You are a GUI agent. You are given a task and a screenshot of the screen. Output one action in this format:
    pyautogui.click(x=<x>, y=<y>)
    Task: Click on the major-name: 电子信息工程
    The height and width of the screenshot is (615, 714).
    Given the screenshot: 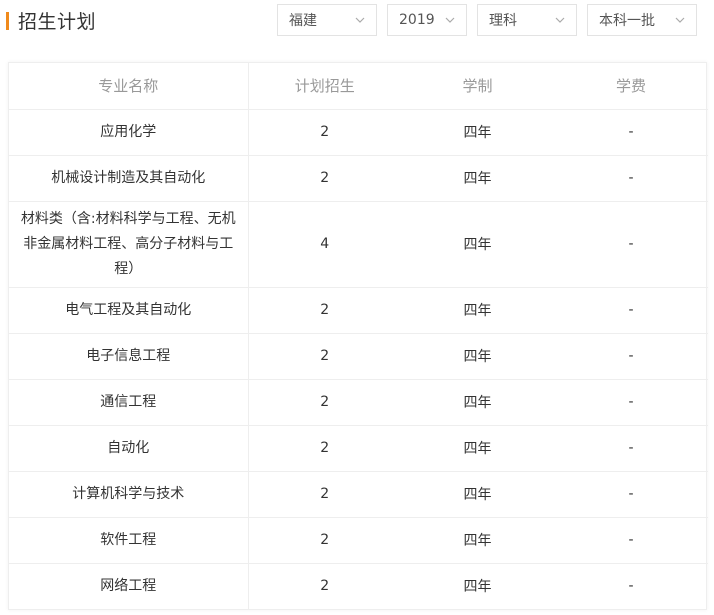 What is the action you would take?
    pyautogui.click(x=129, y=356)
    